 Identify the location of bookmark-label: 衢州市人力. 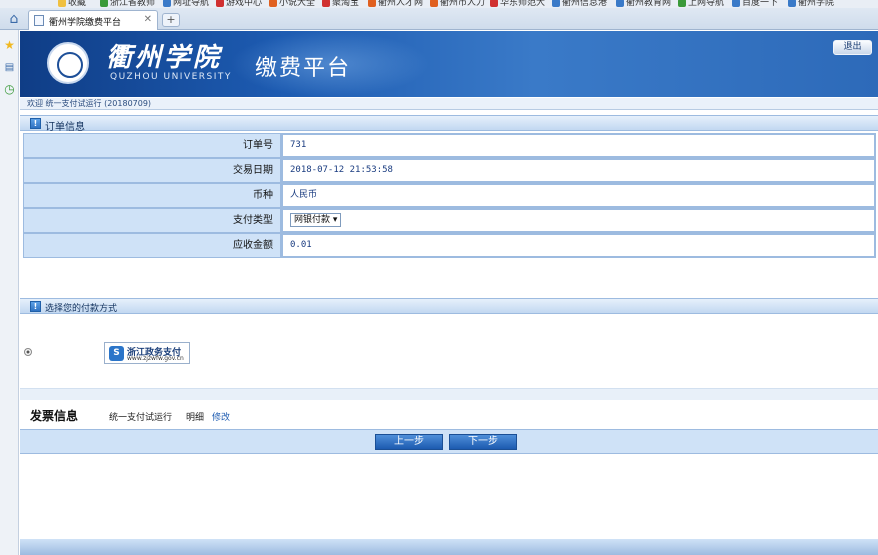
(463, 4).